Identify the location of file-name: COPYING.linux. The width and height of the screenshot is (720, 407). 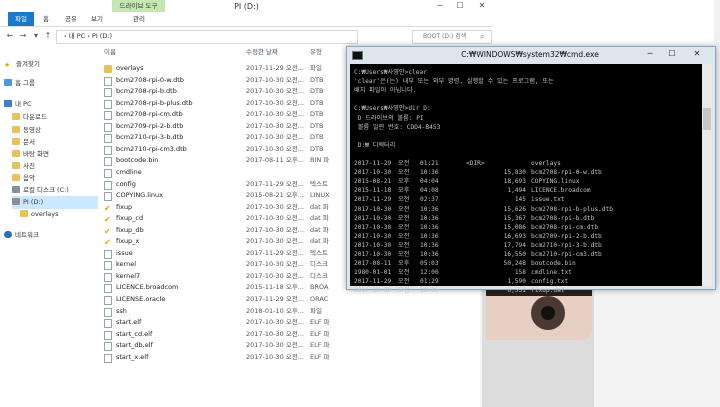
(139, 195).